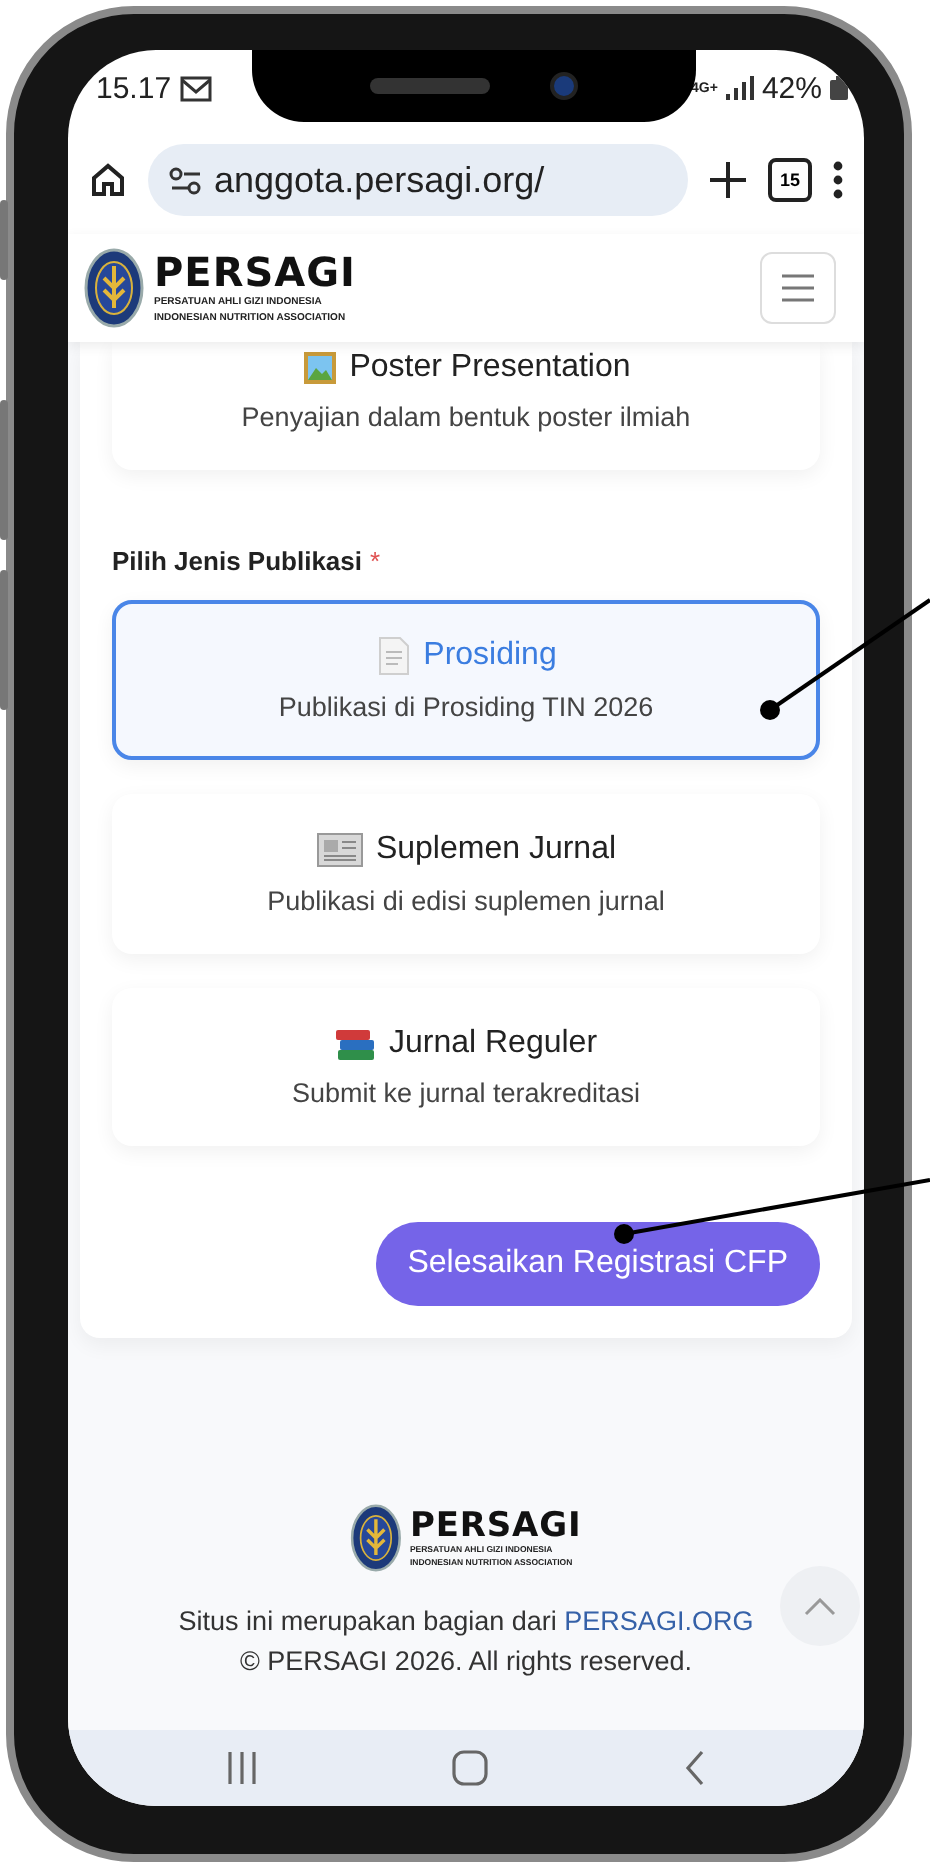 The image size is (930, 1874). I want to click on menu-button, so click(798, 288).